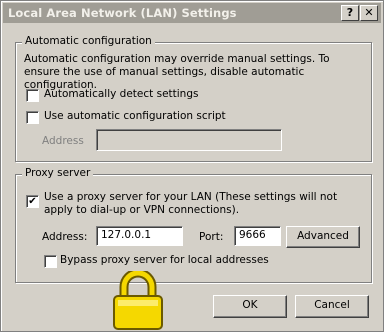  I want to click on script-address-label: Address, so click(63, 141).